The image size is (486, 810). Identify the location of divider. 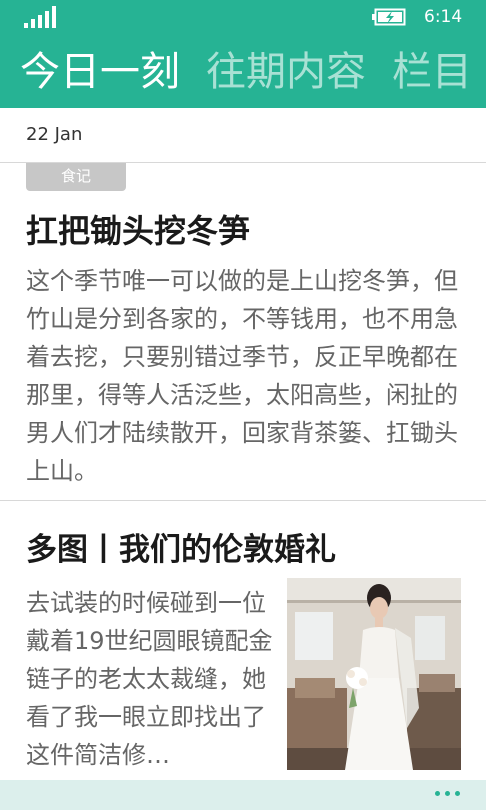
(243, 500).